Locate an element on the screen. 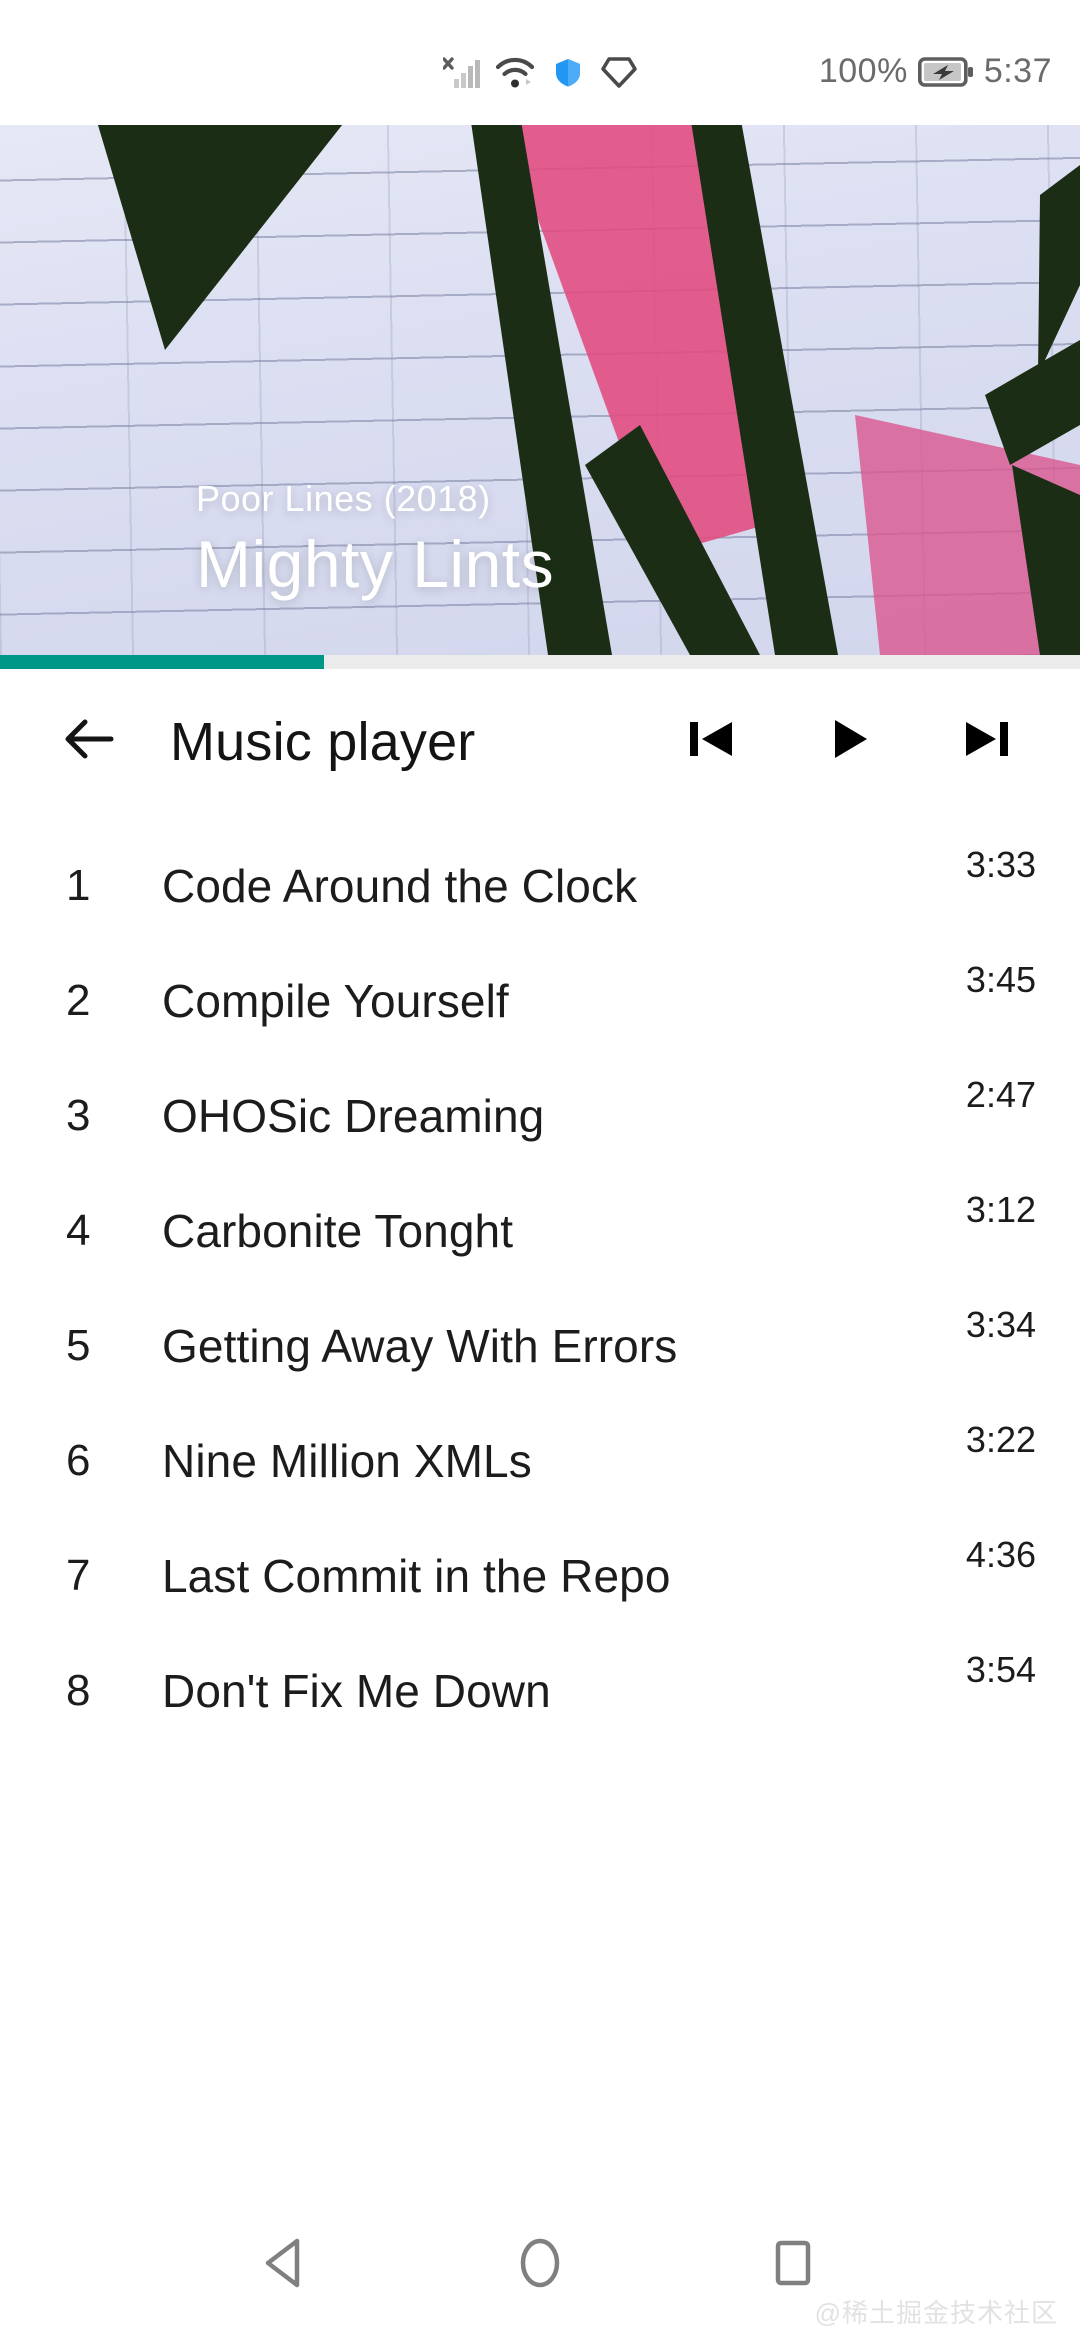  track-row: 1 Code Around the Clock 3:33 is located at coordinates (540, 885).